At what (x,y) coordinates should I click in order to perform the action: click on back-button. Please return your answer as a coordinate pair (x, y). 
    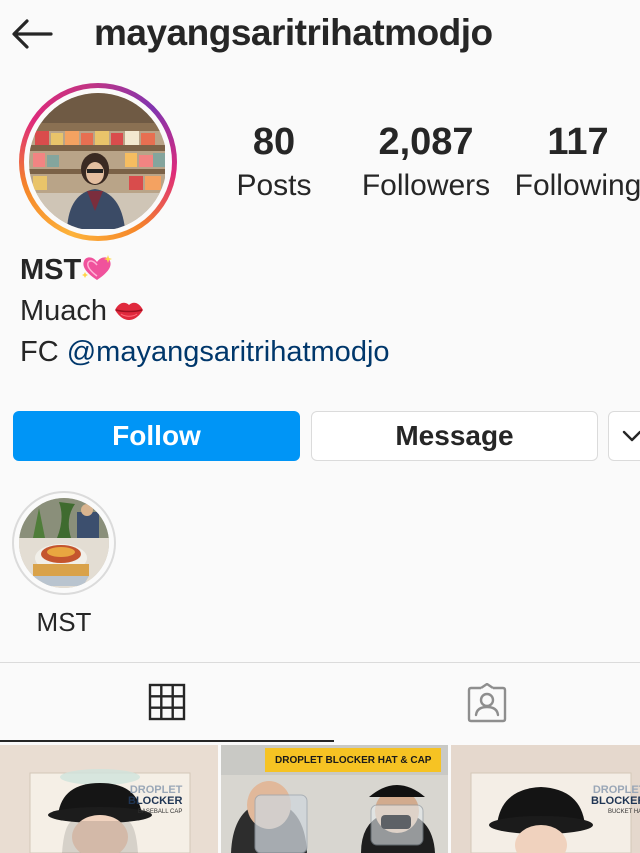
    Looking at the image, I should click on (32, 34).